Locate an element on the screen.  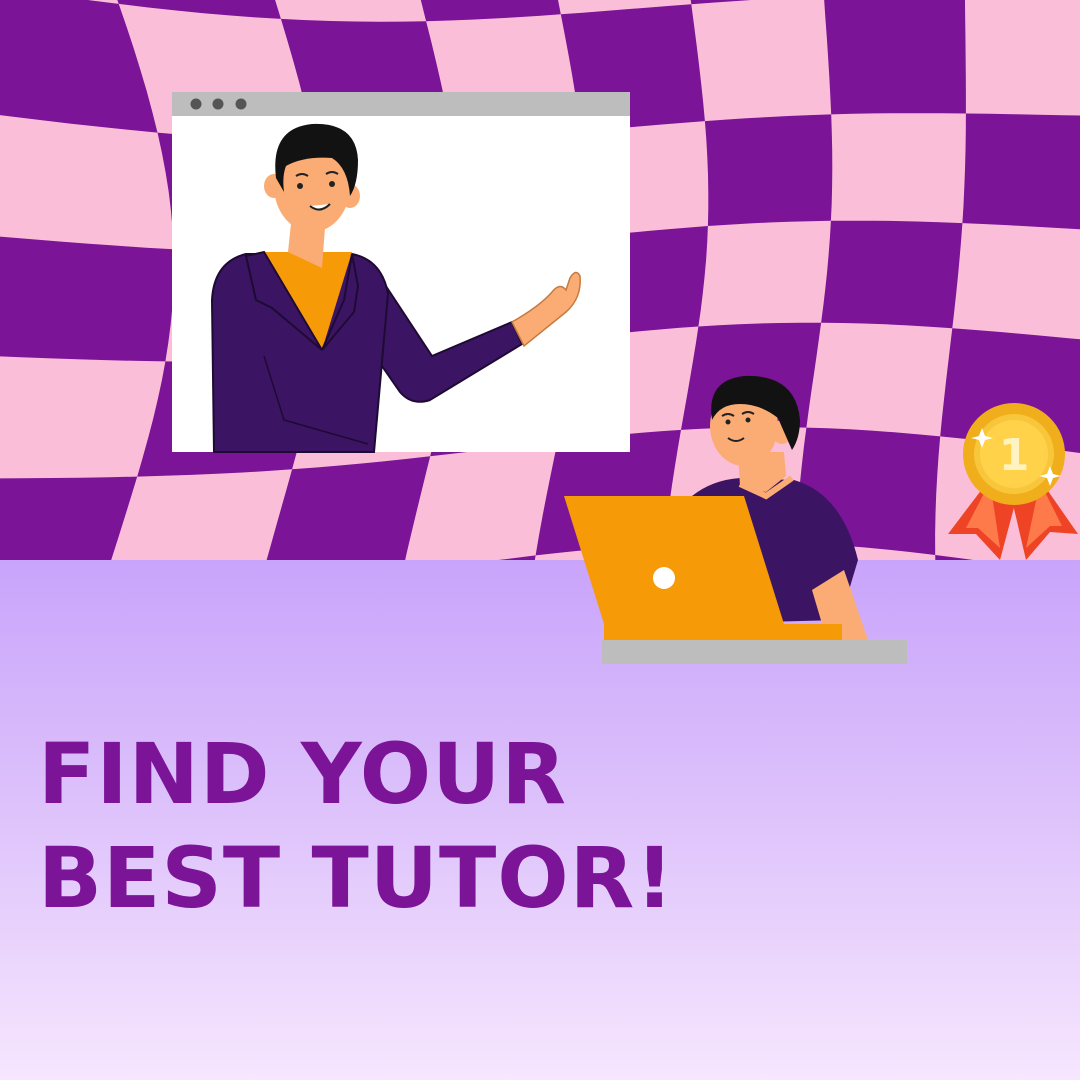
medal-icon: 1 is located at coordinates (1013, 481).